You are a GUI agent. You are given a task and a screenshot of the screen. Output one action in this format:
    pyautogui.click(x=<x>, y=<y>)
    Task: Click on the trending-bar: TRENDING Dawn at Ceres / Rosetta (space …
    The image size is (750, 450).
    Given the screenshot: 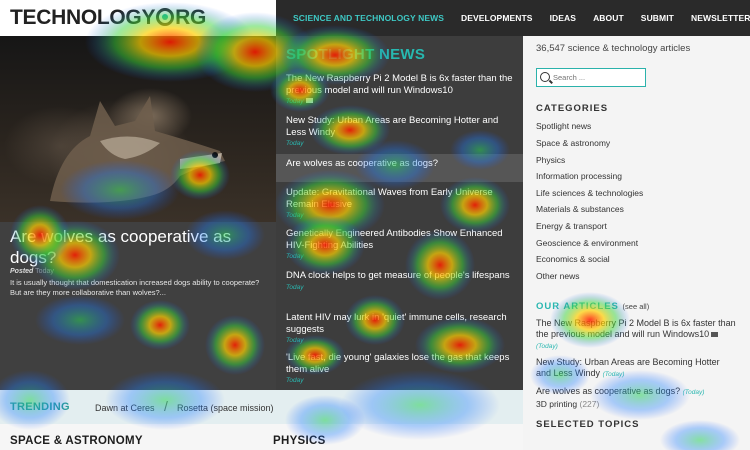 What is the action you would take?
    pyautogui.click(x=261, y=407)
    